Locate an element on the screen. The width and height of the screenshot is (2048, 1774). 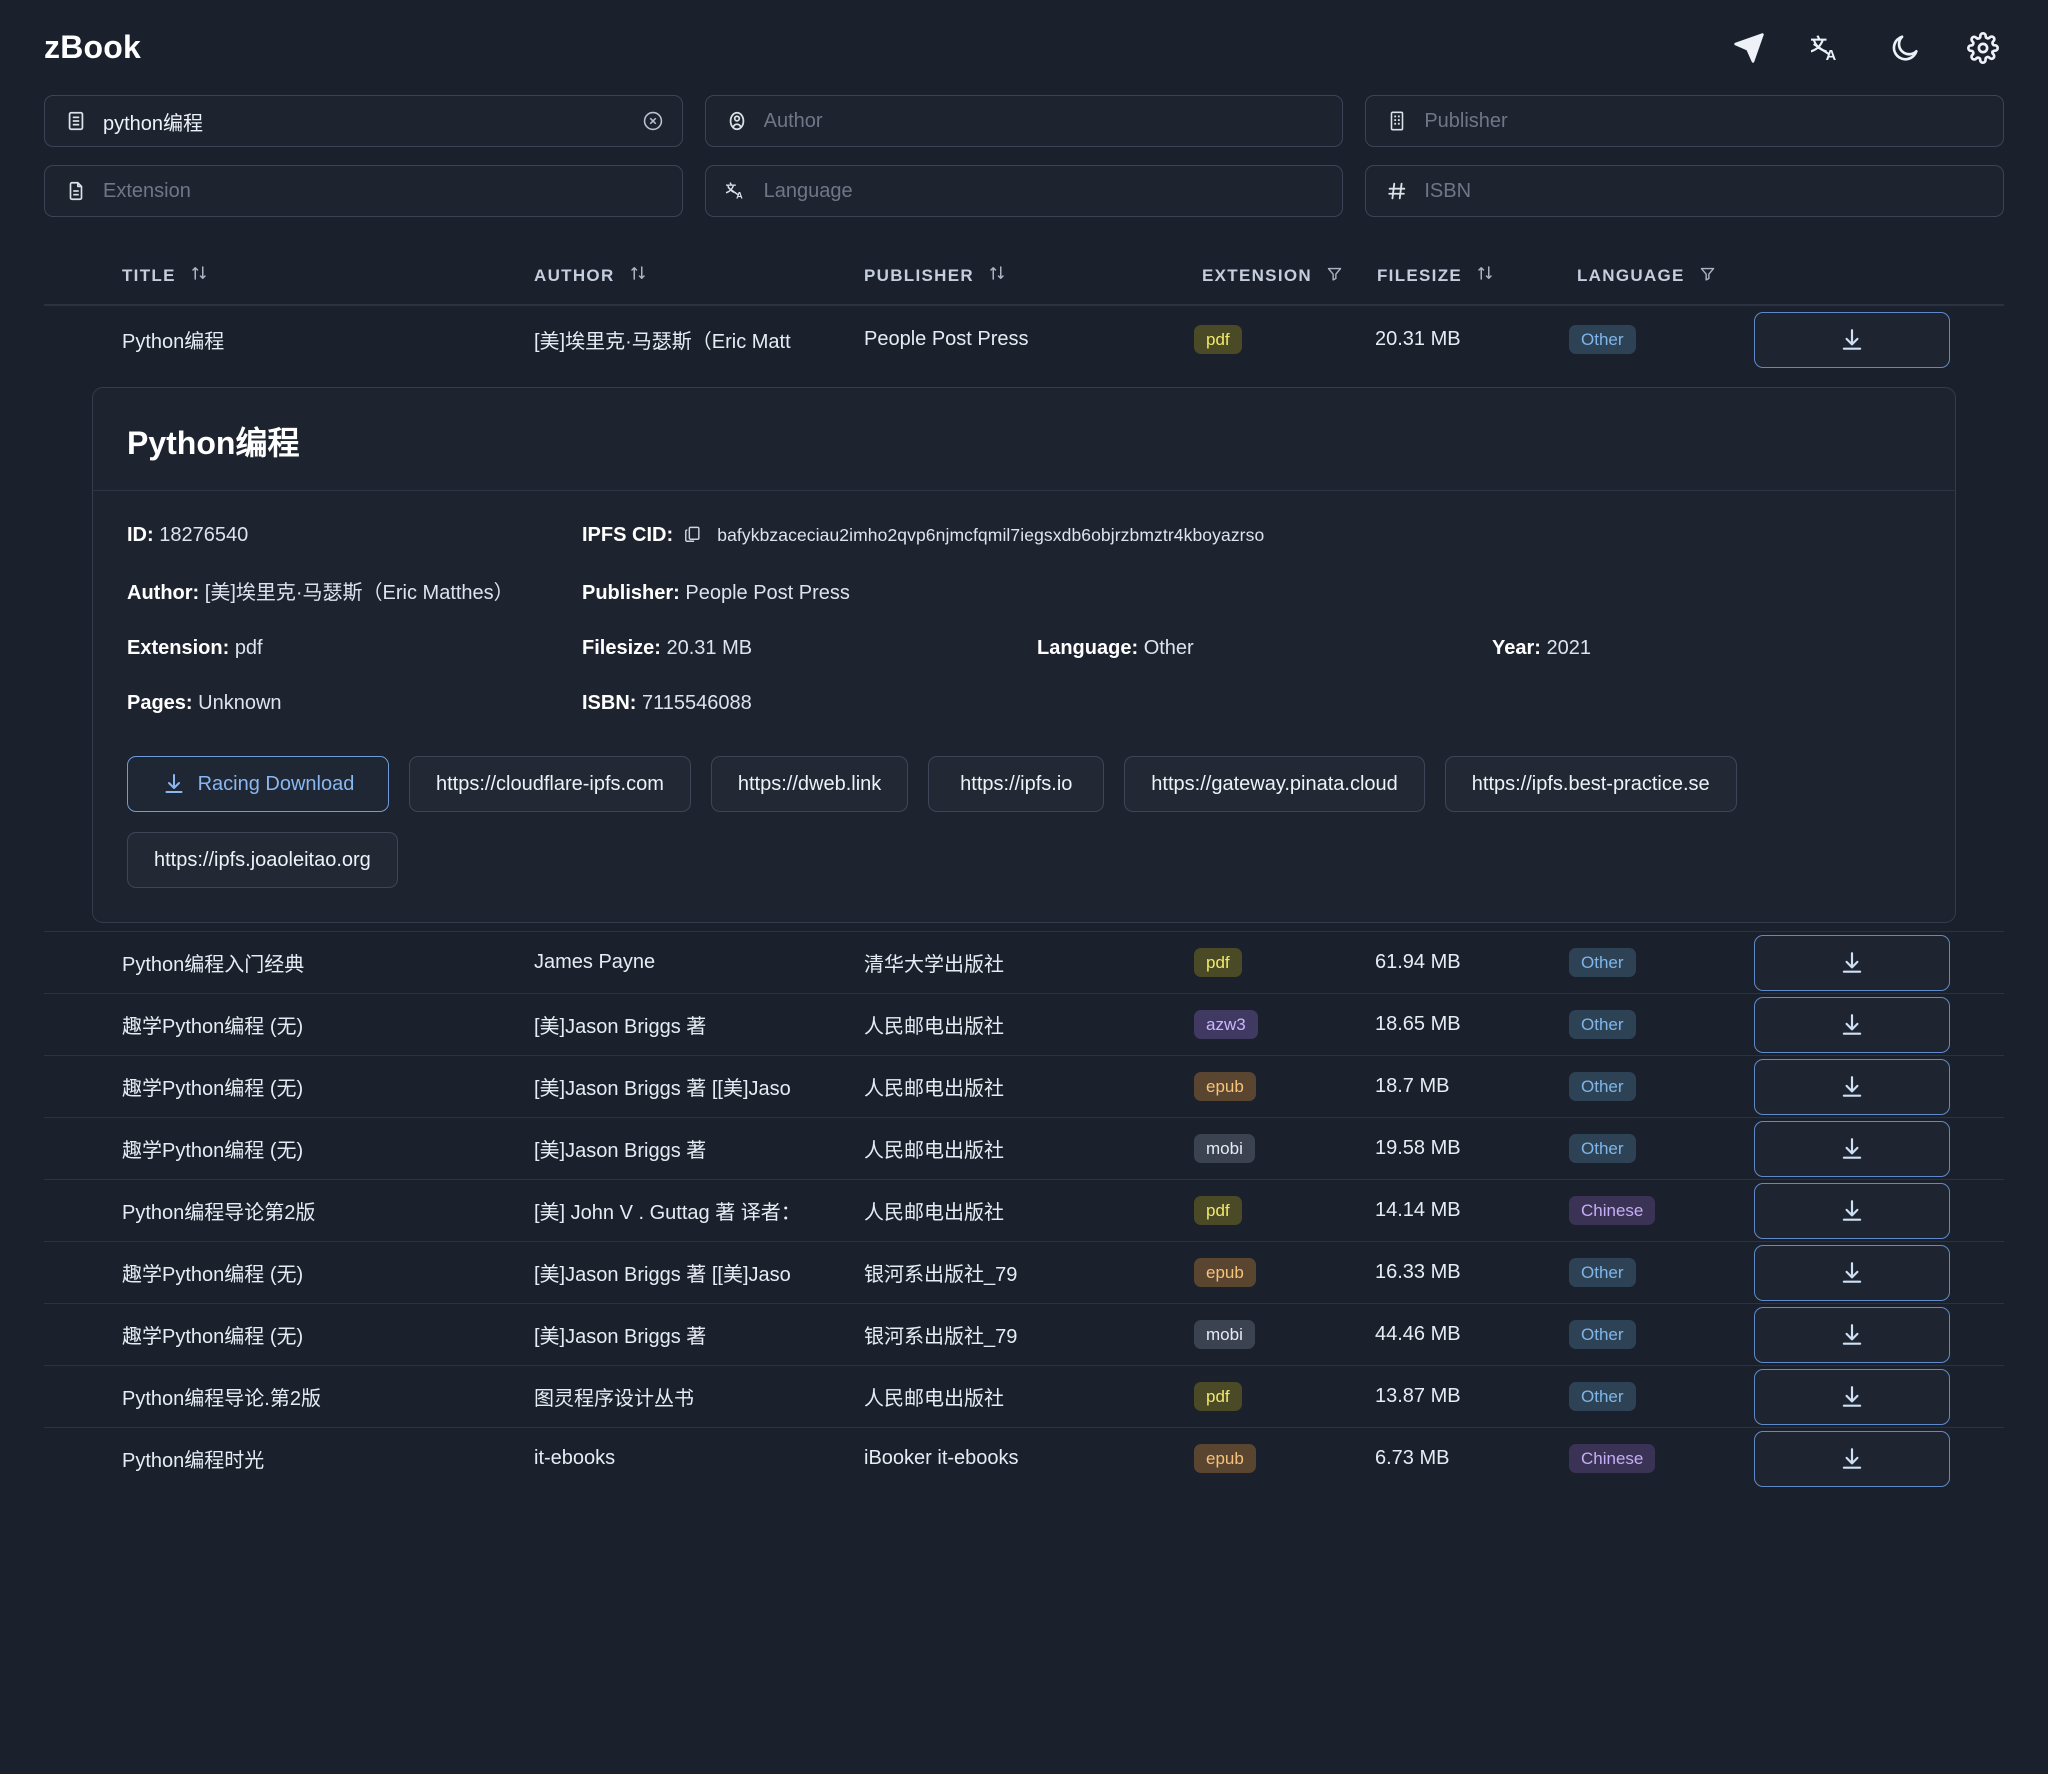
clear-circle-icon is located at coordinates (653, 121).